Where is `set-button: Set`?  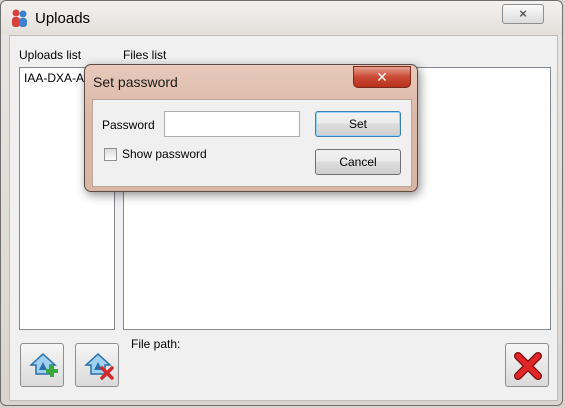
set-button: Set is located at coordinates (358, 124).